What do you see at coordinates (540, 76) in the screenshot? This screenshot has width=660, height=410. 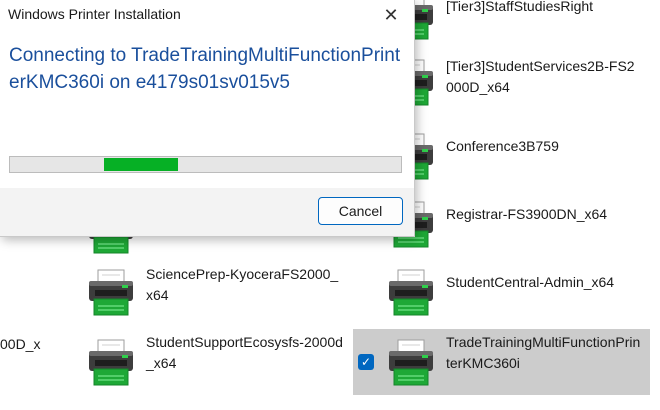 I see `printer-label: [Tier3]StudentServices2B-FS2000D_x64` at bounding box center [540, 76].